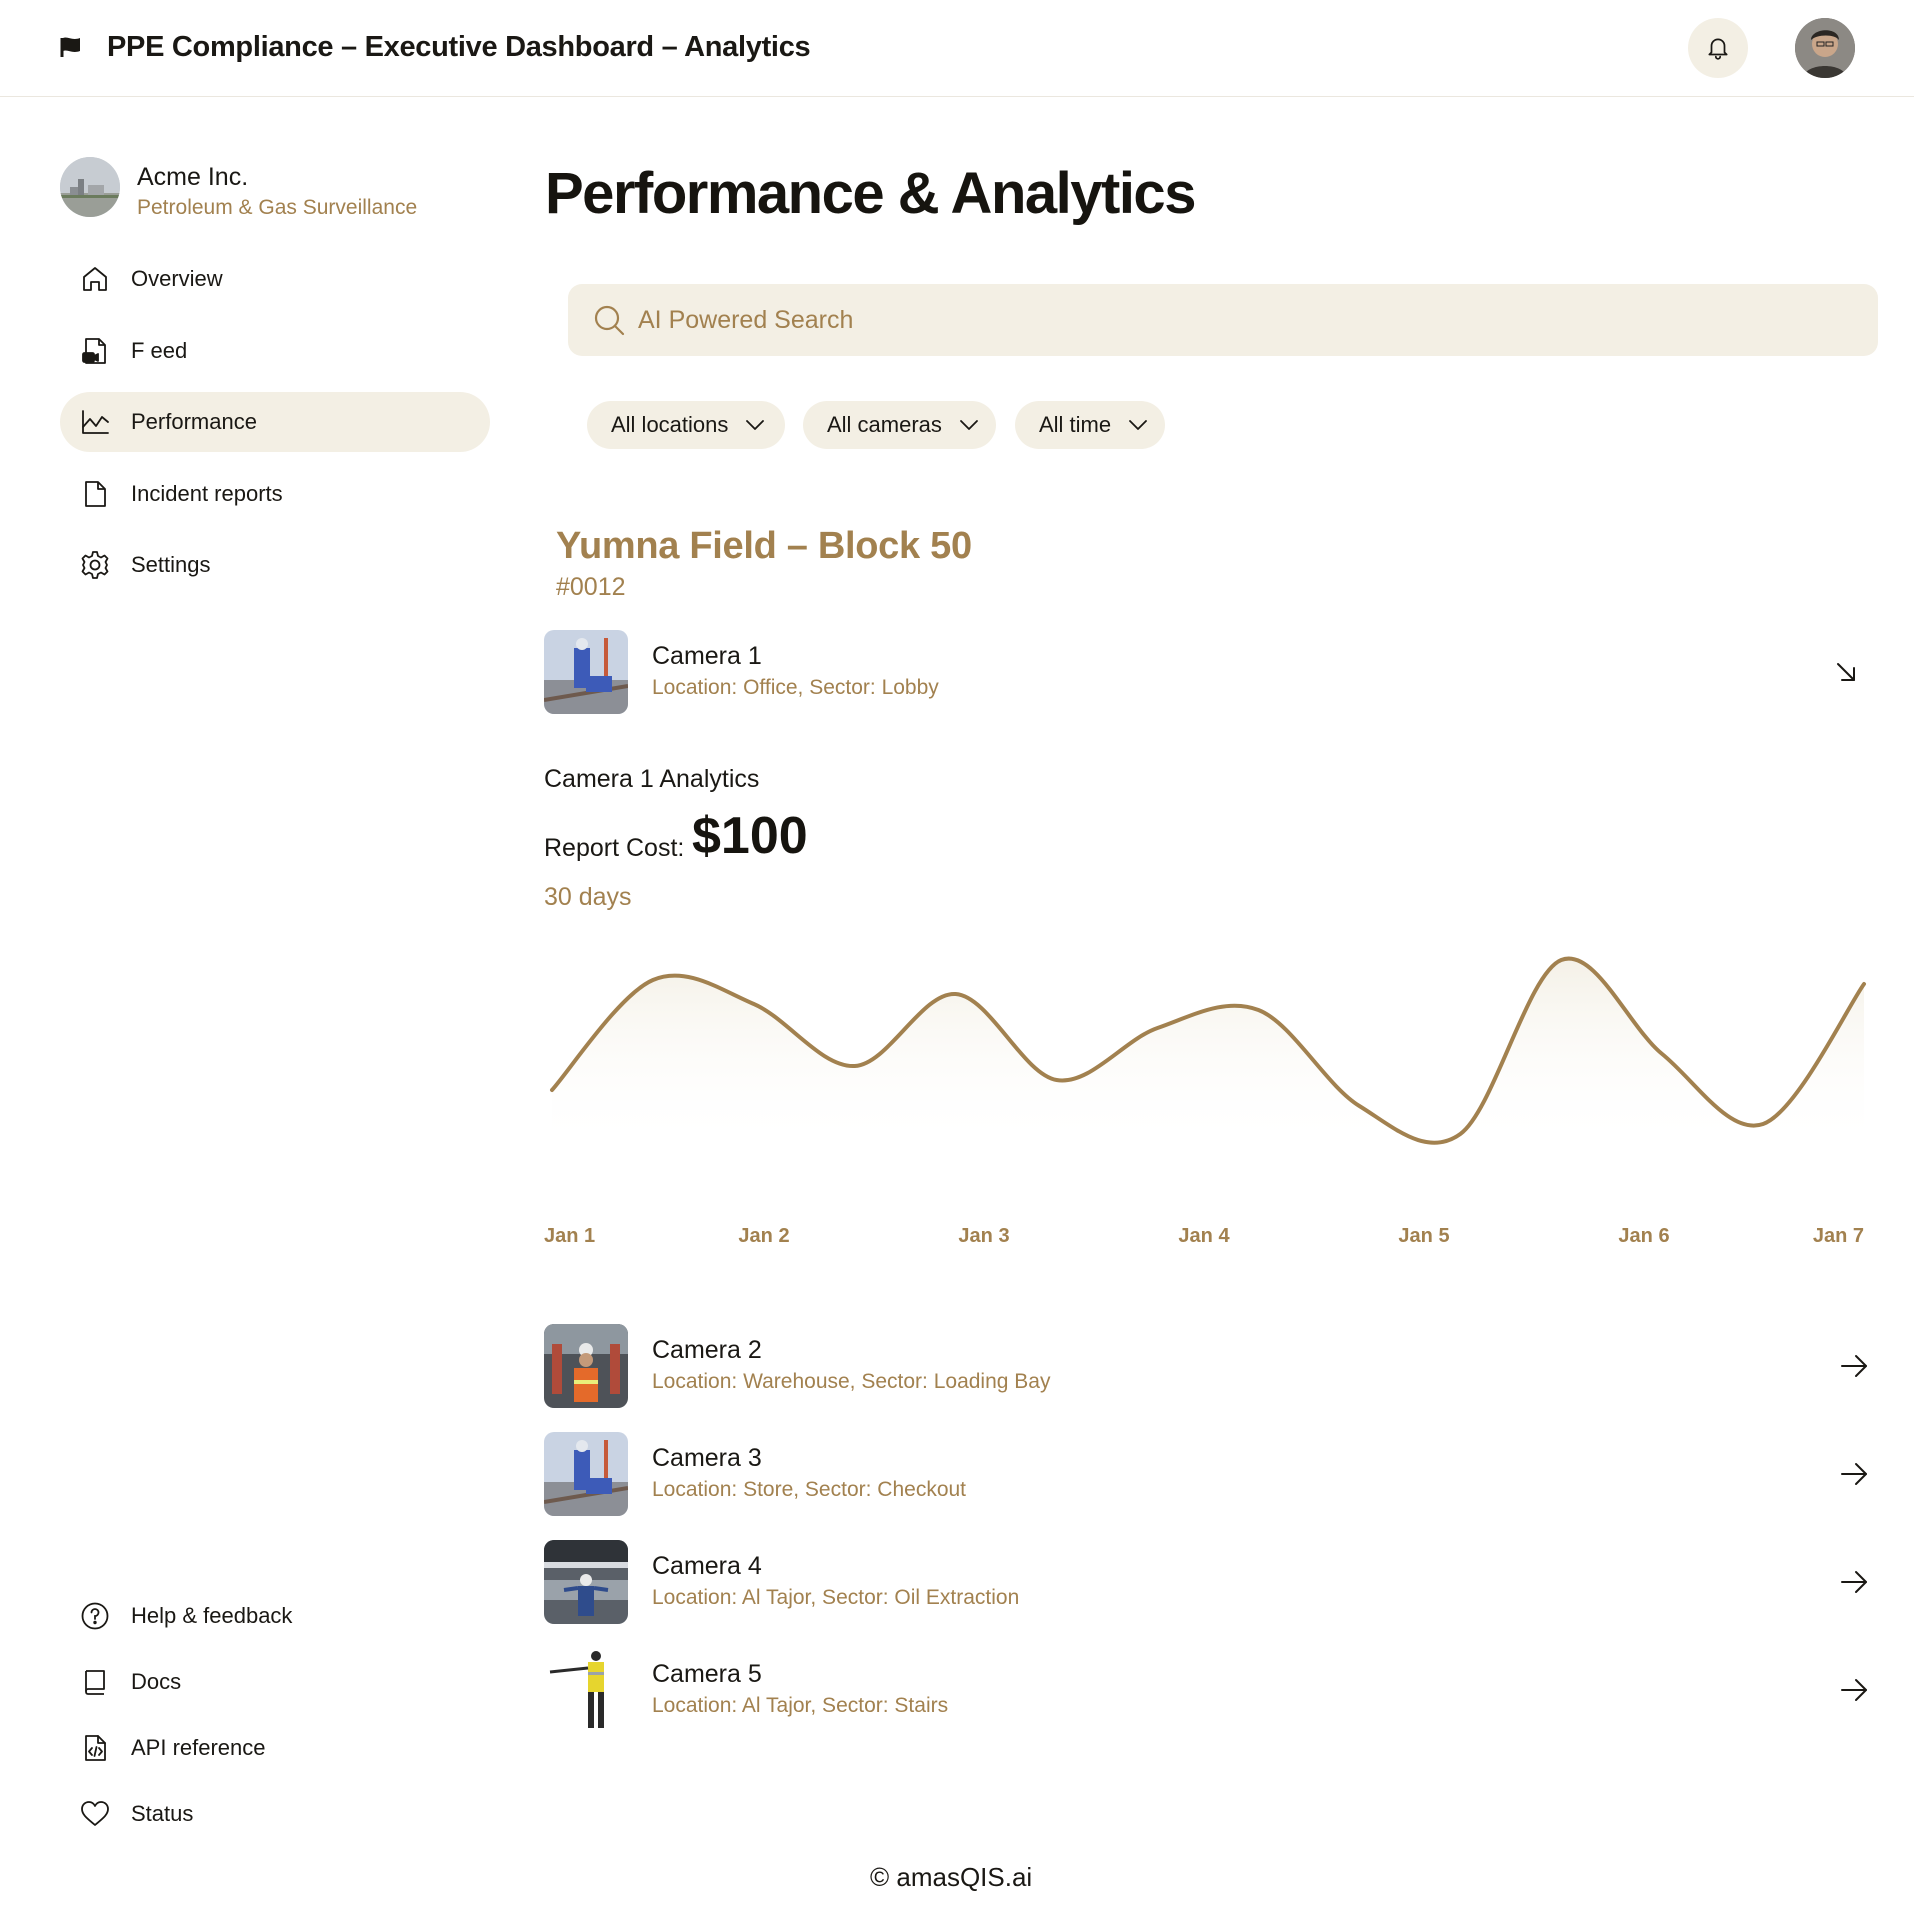  I want to click on x-tick-label: Jan 6, so click(1643, 1236).